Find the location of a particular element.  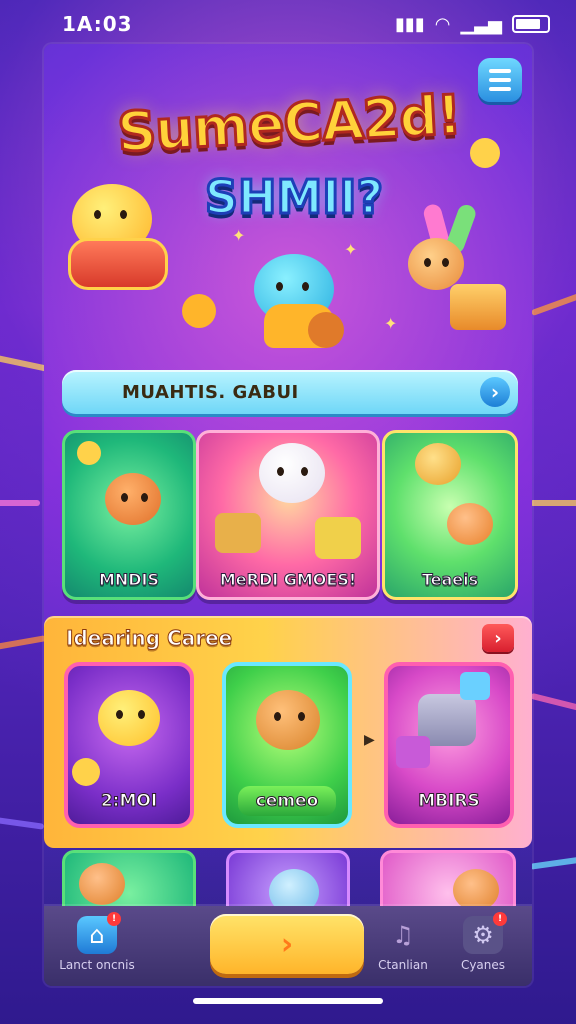

game-card-1: MNDIS is located at coordinates (129, 515).